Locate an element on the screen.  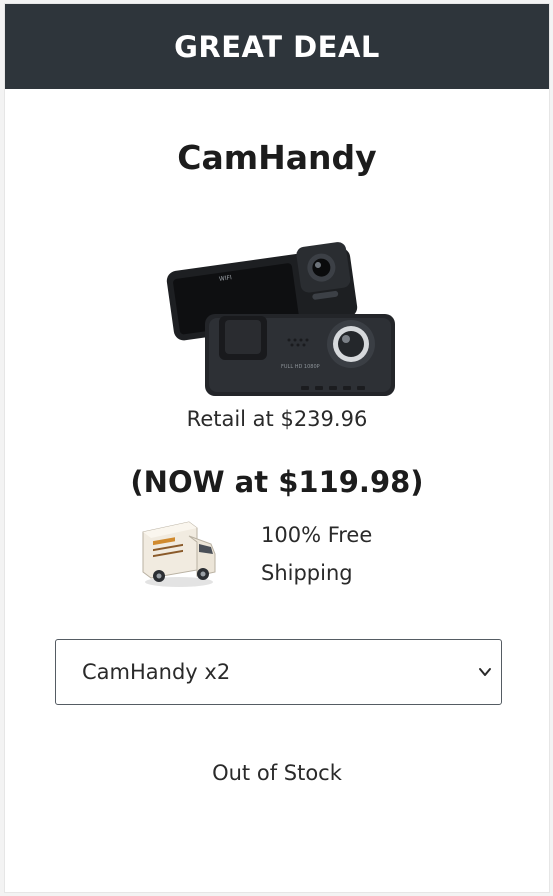
chevron-down-icon is located at coordinates (485, 672).